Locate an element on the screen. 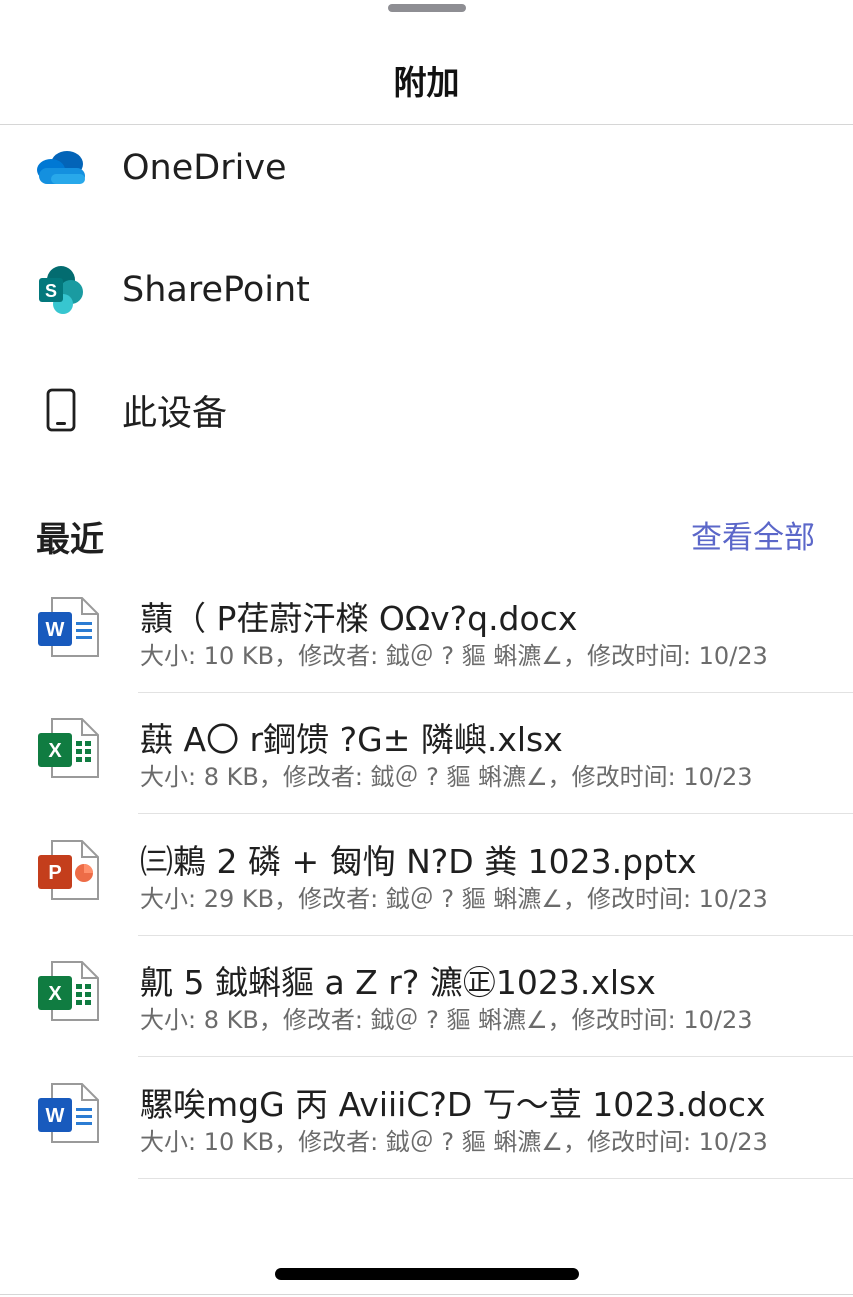  sheet-title: 附加 is located at coordinates (426, 82).